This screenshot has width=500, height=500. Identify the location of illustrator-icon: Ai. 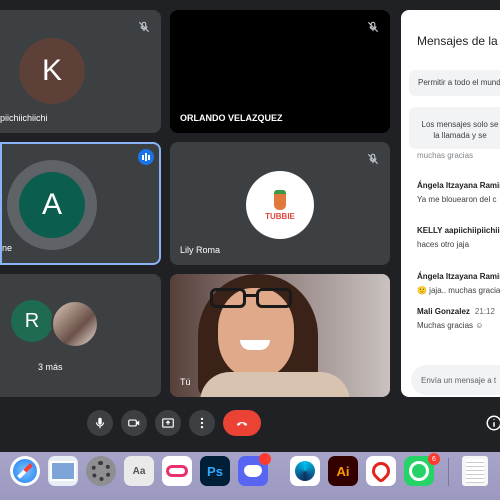
(343, 471).